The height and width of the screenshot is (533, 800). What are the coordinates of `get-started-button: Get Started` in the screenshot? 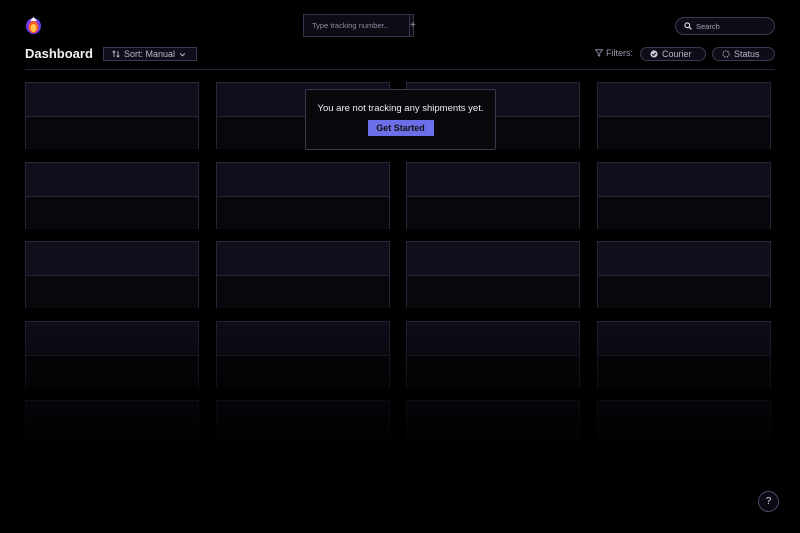 It's located at (400, 128).